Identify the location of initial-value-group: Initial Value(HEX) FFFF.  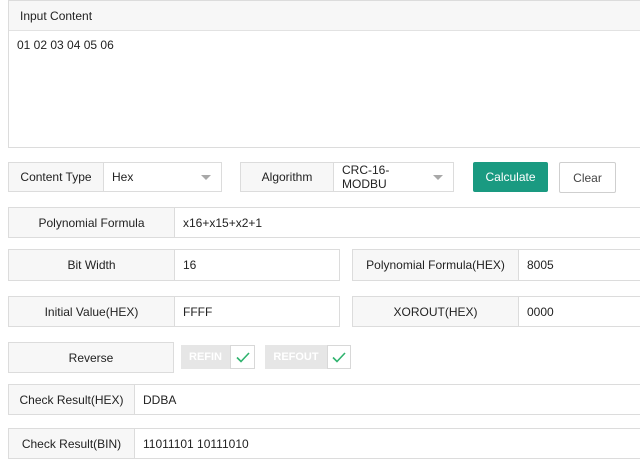
(174, 311).